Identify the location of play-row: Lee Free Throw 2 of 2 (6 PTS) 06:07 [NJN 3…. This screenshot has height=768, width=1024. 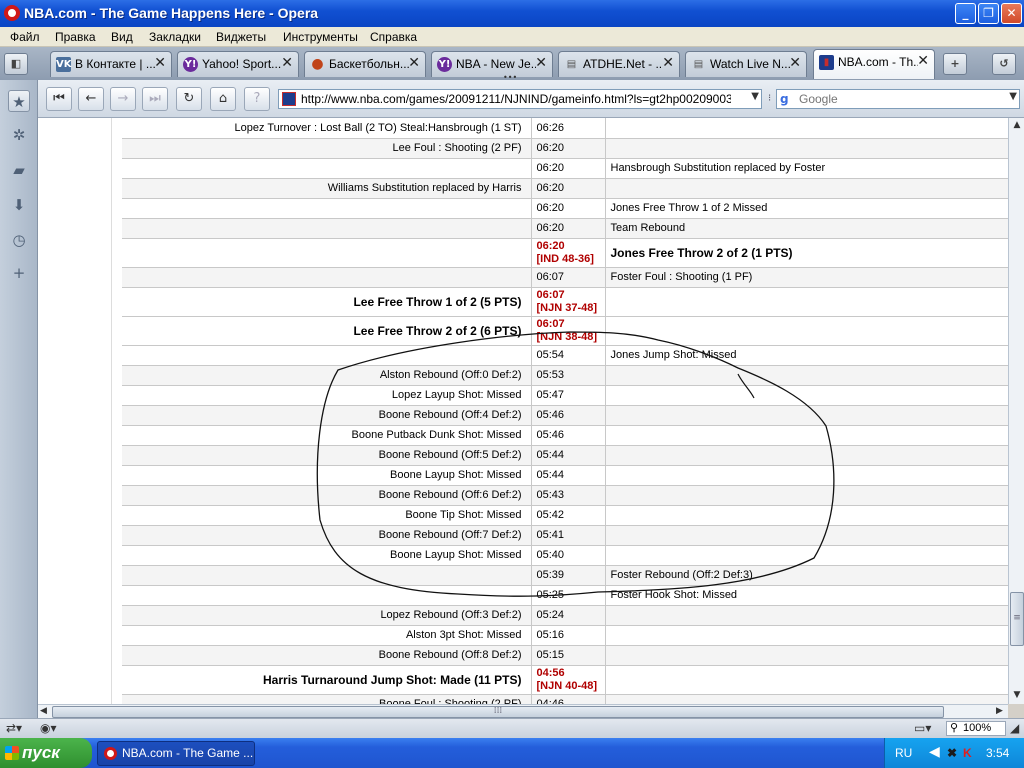
(565, 331).